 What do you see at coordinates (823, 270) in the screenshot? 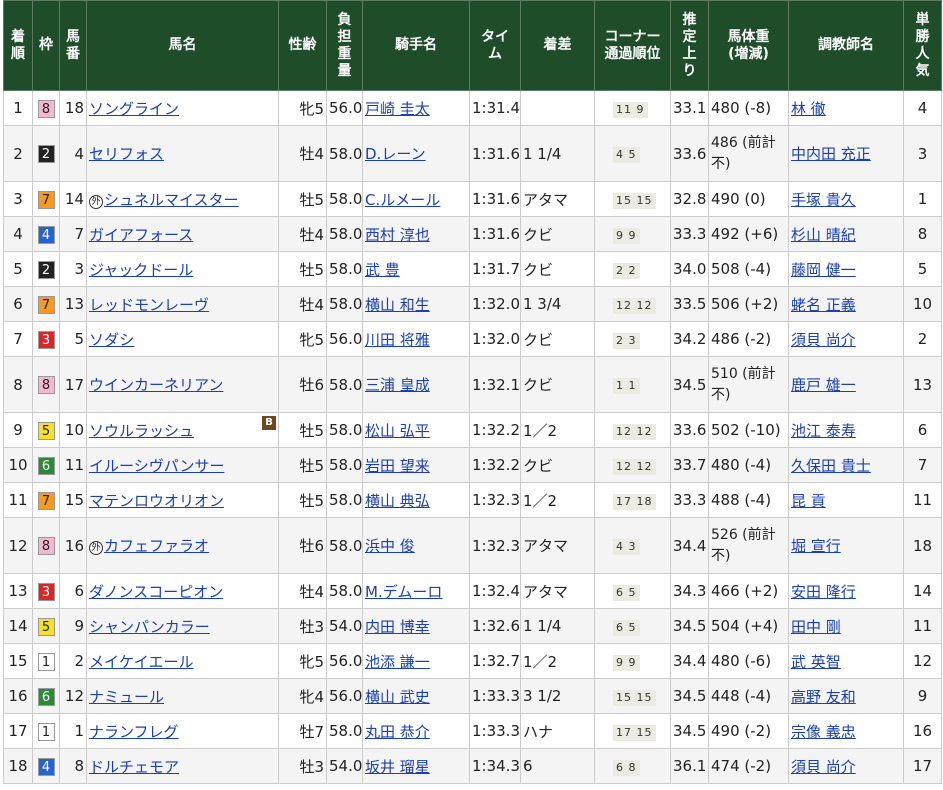
I see `trainer-link: 藤岡 健一` at bounding box center [823, 270].